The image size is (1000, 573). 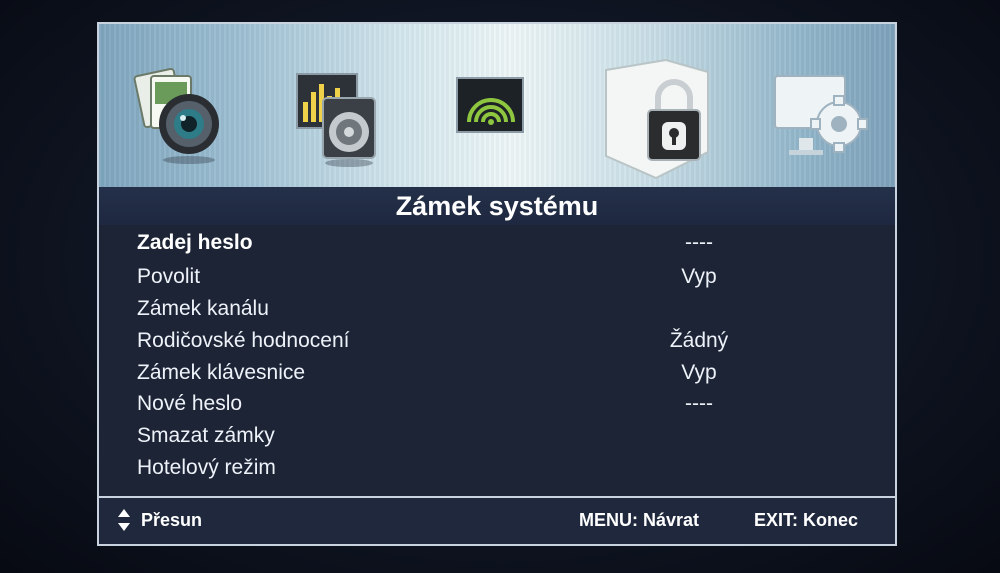 I want to click on menu-item-channel-lock: Zámek kanálu, so click(x=497, y=308).